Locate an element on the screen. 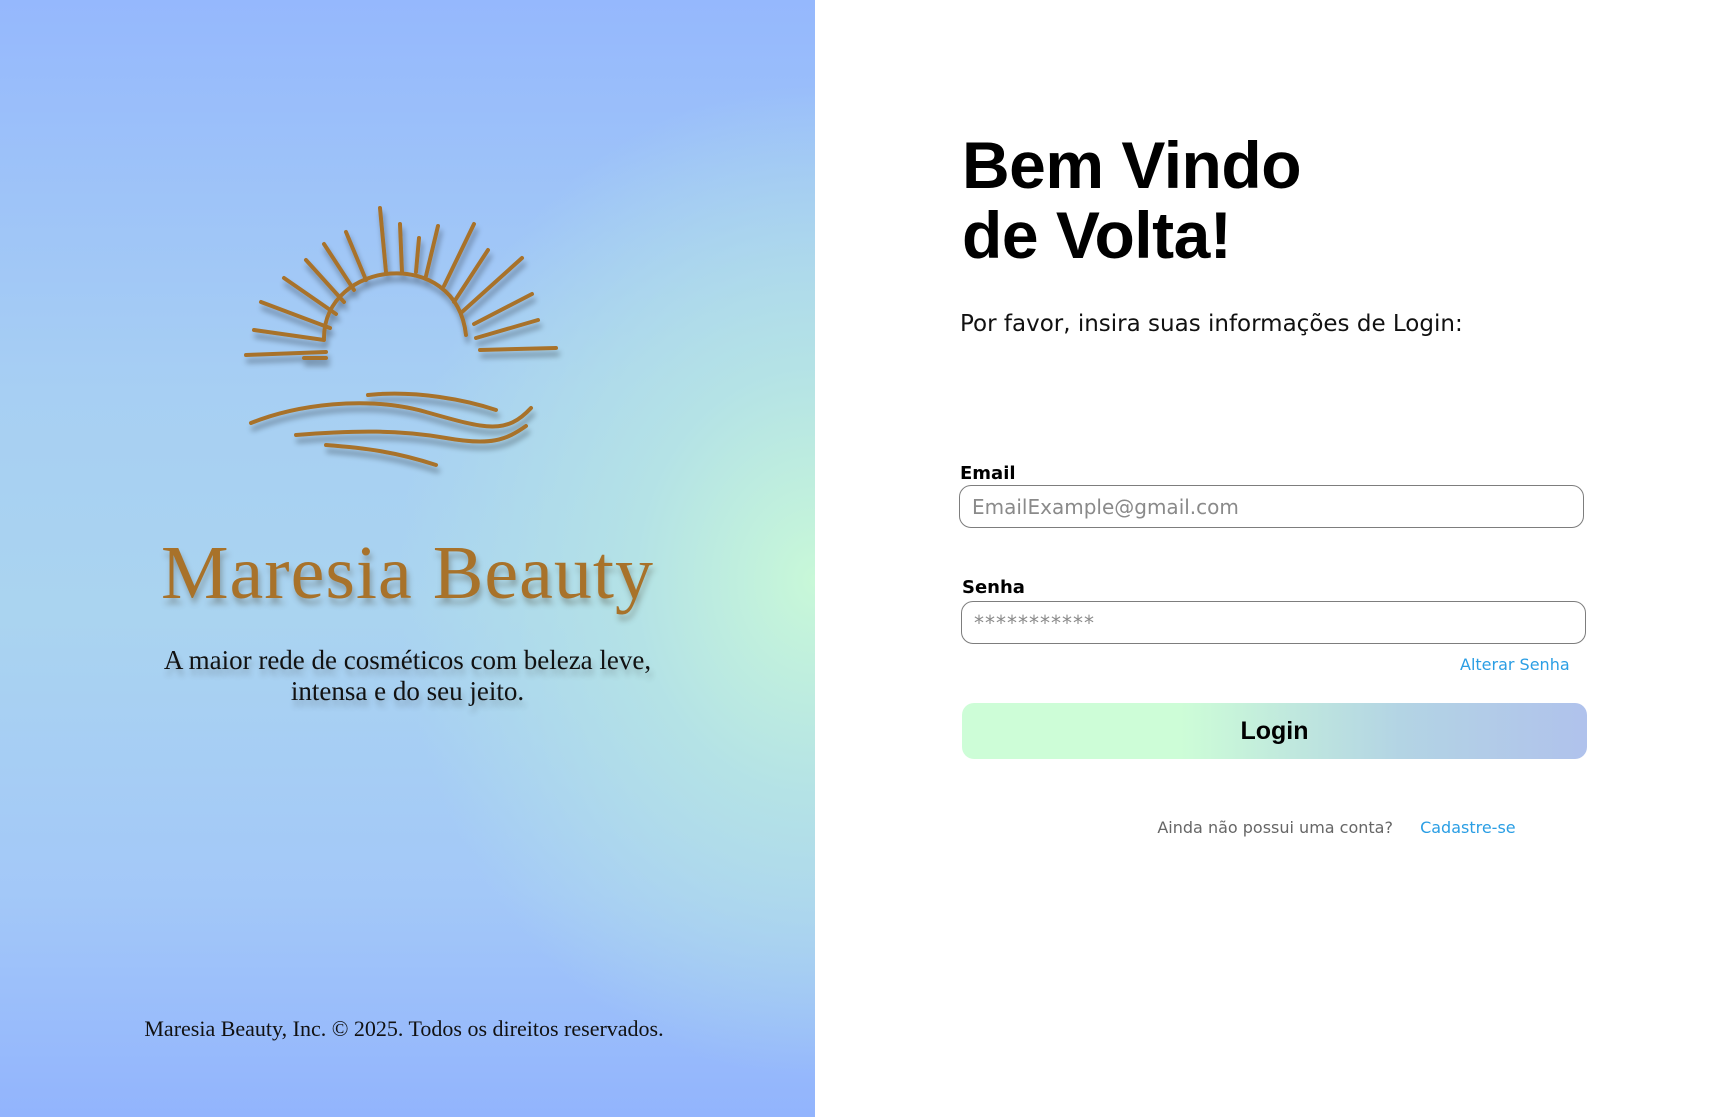  title-line: de Volta! is located at coordinates (1097, 235).